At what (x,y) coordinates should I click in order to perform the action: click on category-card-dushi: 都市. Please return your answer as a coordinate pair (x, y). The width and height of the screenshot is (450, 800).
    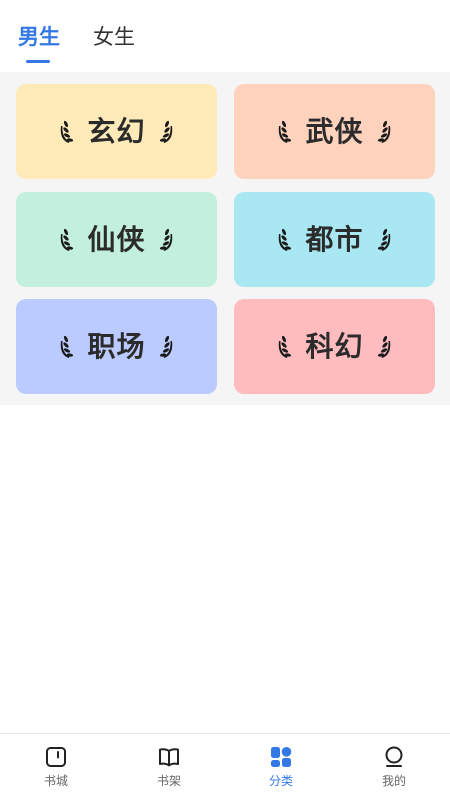
    Looking at the image, I should click on (334, 239).